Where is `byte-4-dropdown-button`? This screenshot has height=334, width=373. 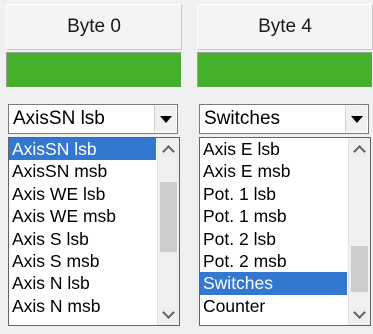 byte-4-dropdown-button is located at coordinates (356, 119).